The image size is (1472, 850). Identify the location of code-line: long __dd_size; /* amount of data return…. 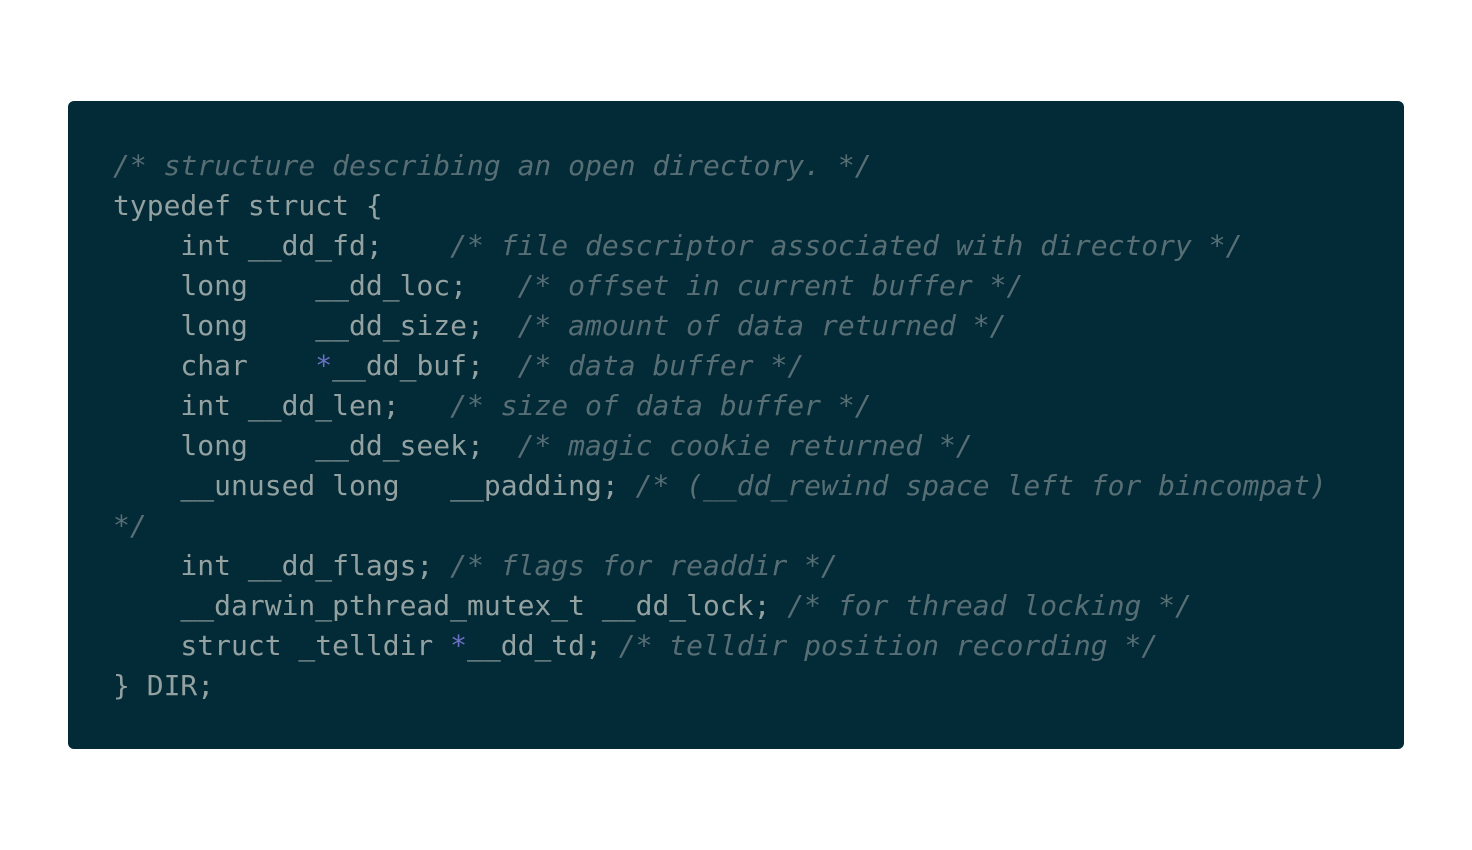
(720, 326).